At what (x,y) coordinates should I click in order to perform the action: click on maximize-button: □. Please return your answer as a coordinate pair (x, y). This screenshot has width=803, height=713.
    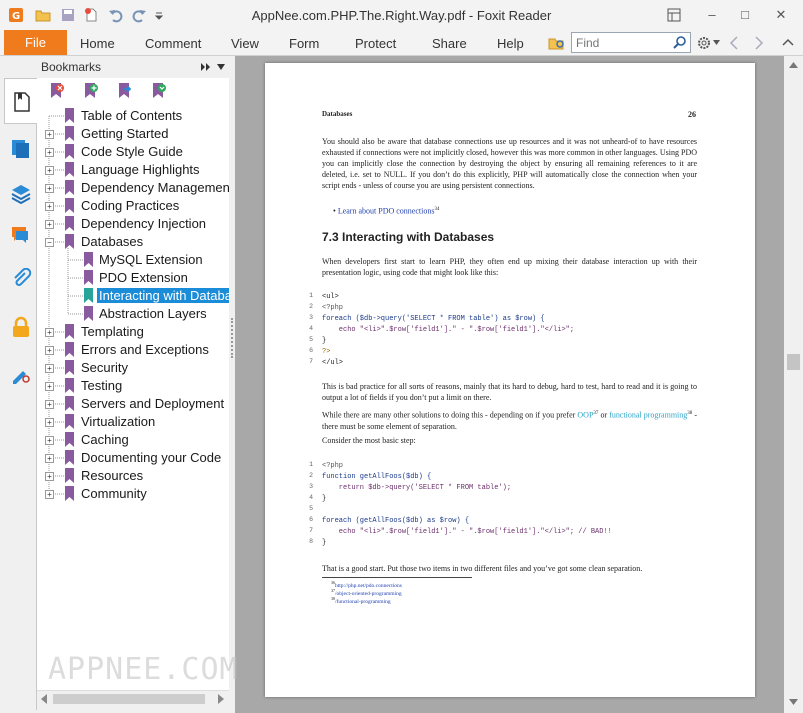
    Looking at the image, I should click on (745, 15).